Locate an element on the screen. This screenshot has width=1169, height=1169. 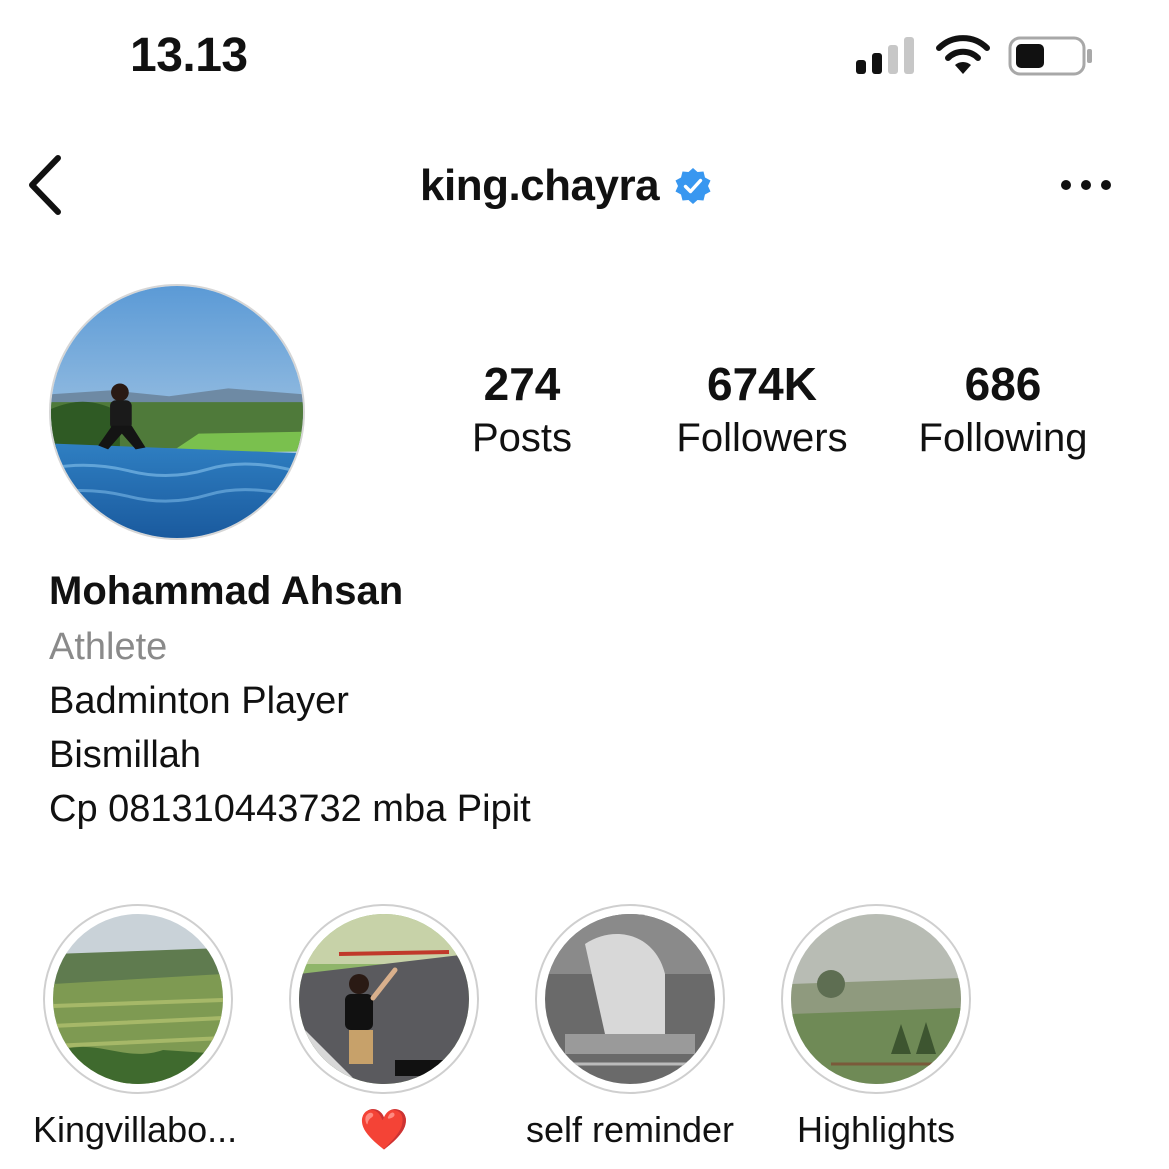
following-count: 686 is located at coordinates (1003, 384).